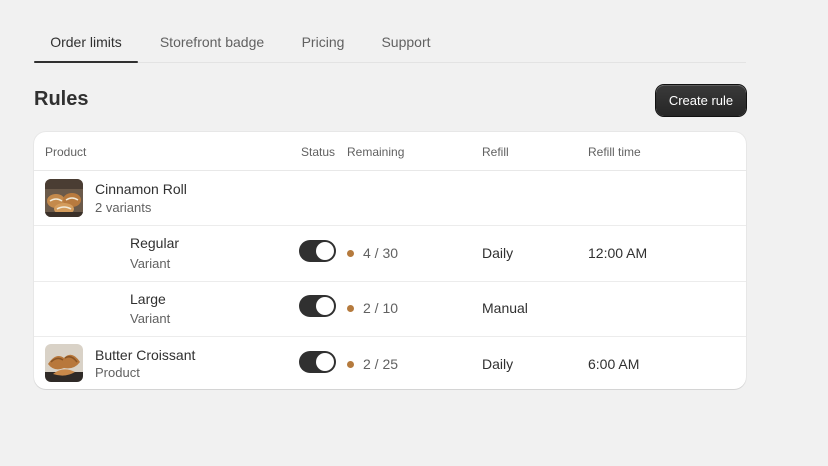  I want to click on variant-name: Regular, so click(155, 243).